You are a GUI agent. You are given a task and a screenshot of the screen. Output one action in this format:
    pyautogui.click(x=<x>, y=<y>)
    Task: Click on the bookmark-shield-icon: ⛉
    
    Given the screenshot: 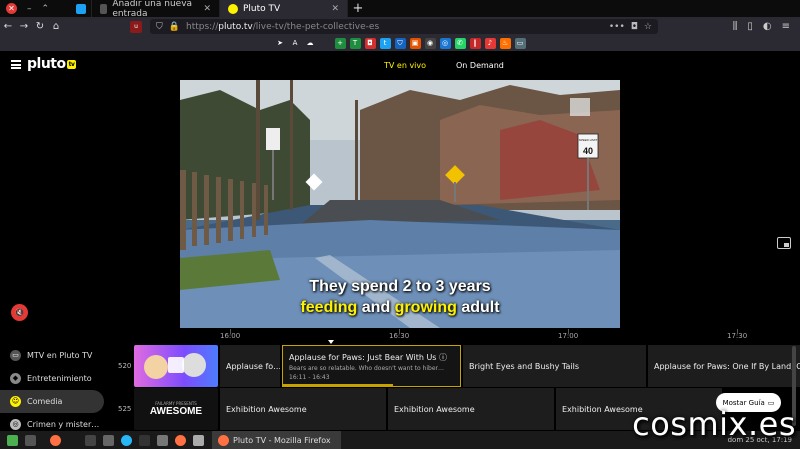 What is the action you would take?
    pyautogui.click(x=400, y=43)
    